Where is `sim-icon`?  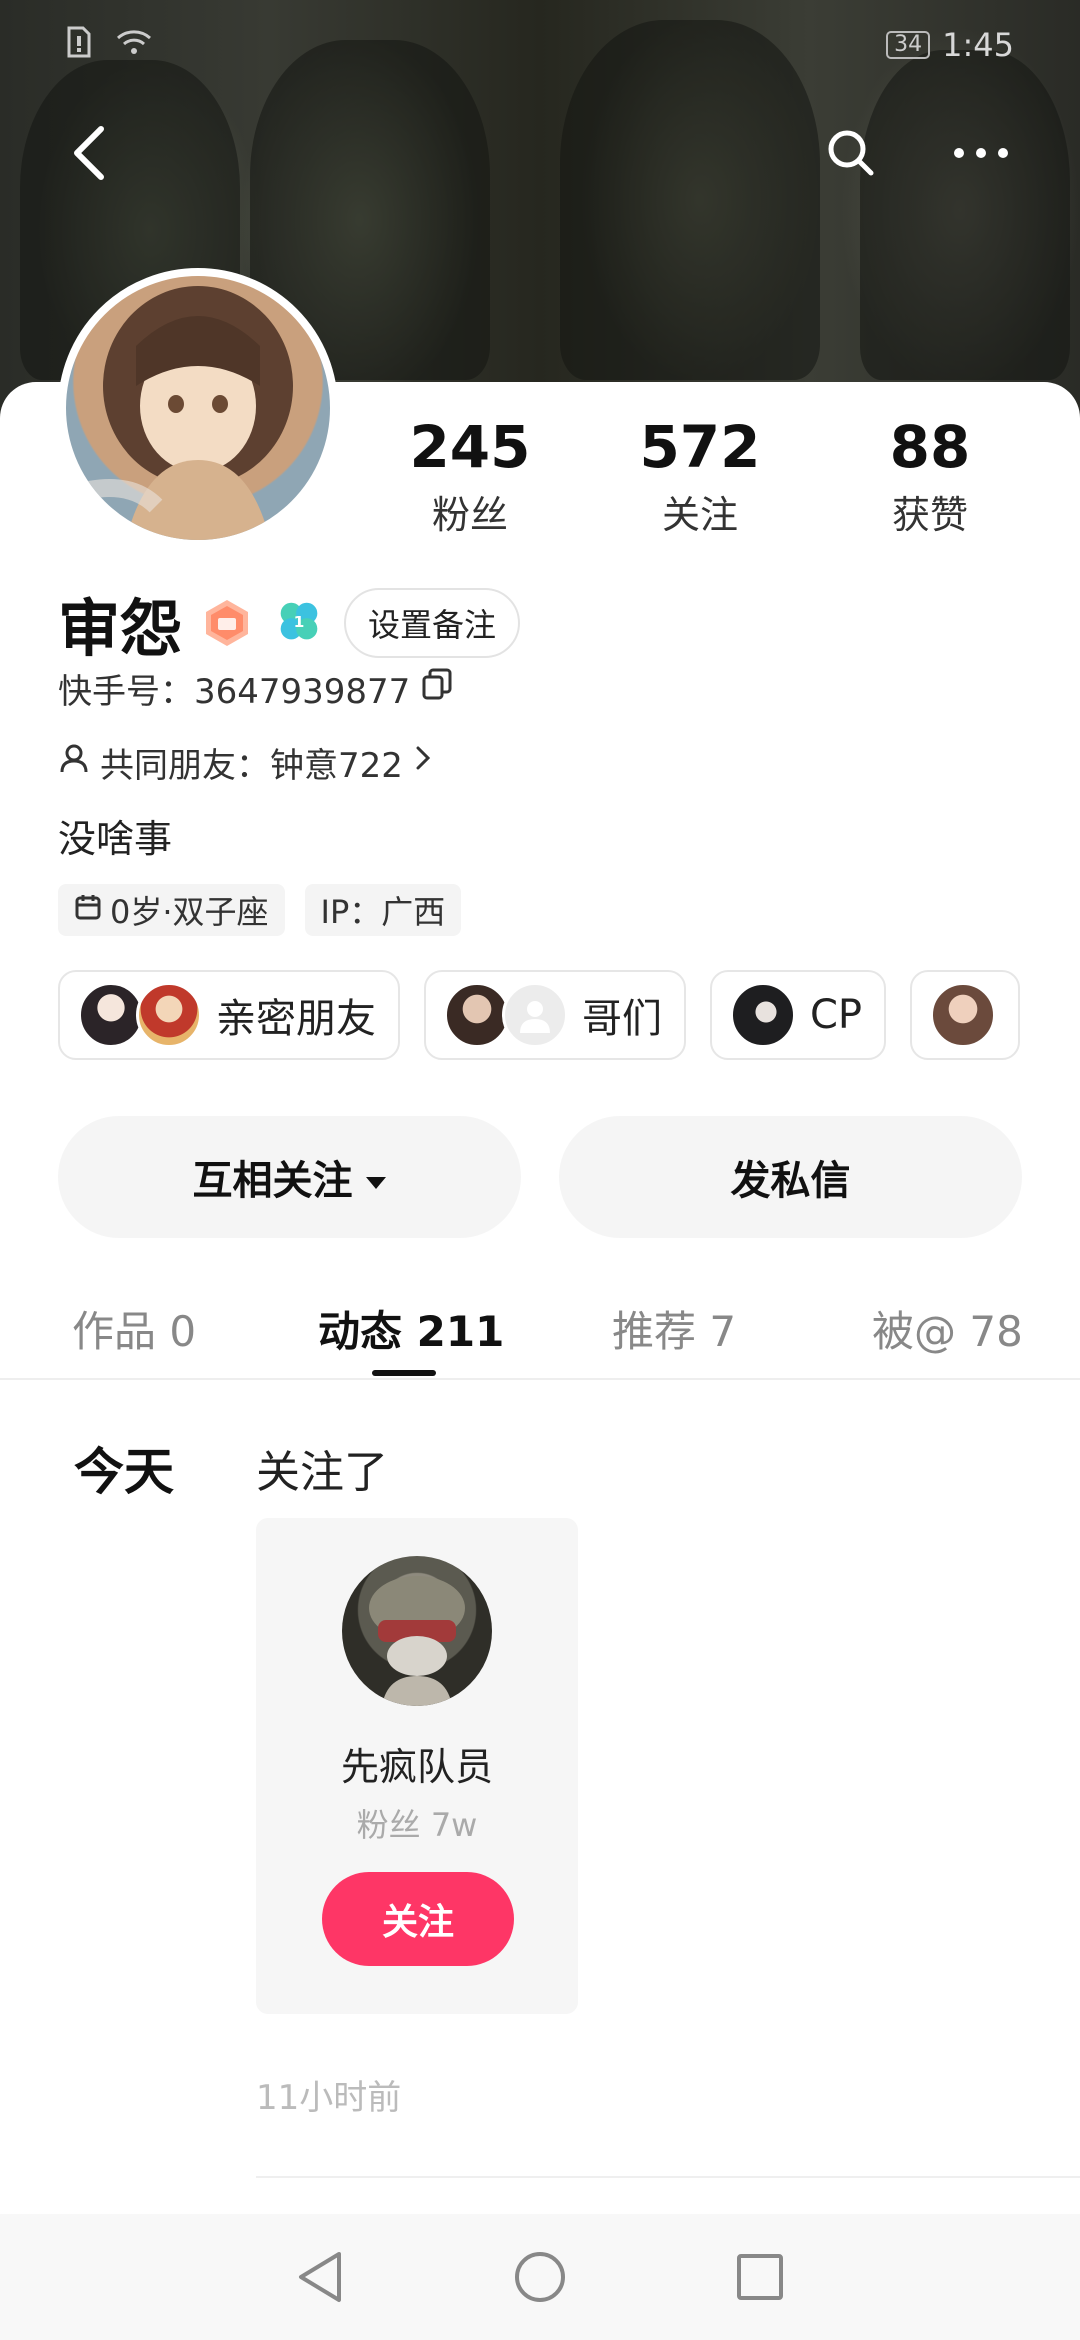 sim-icon is located at coordinates (79, 46).